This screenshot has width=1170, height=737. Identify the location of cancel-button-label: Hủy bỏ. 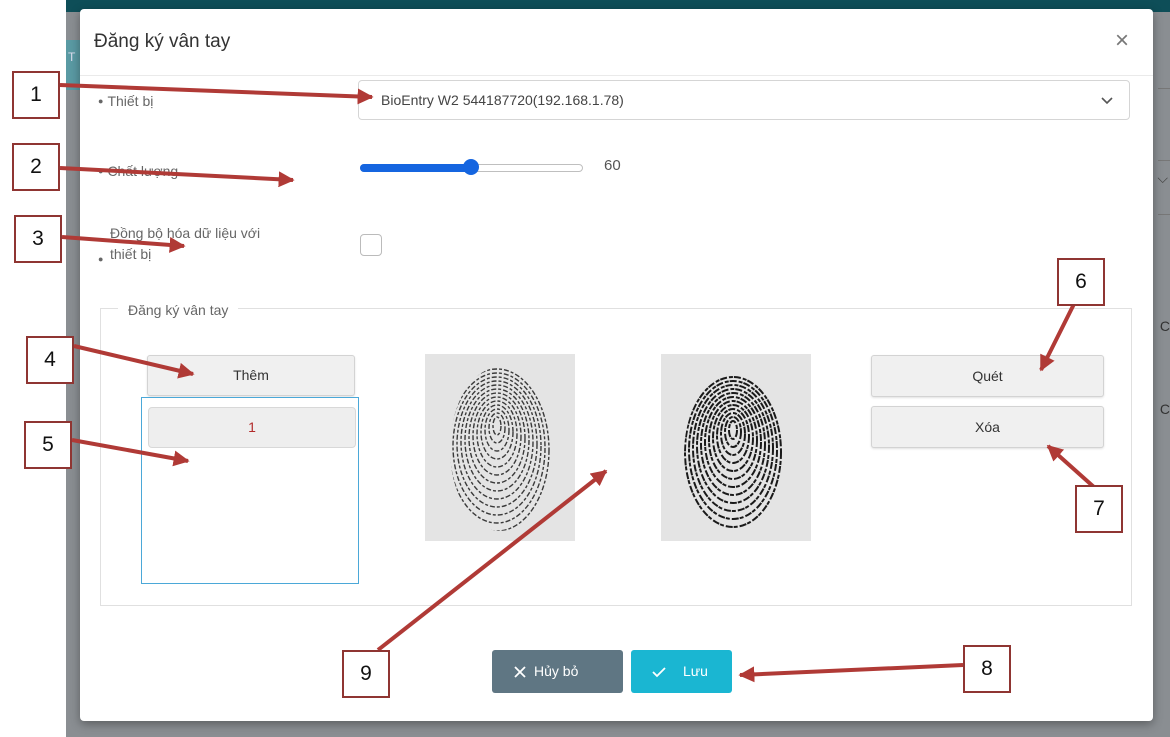
(556, 671).